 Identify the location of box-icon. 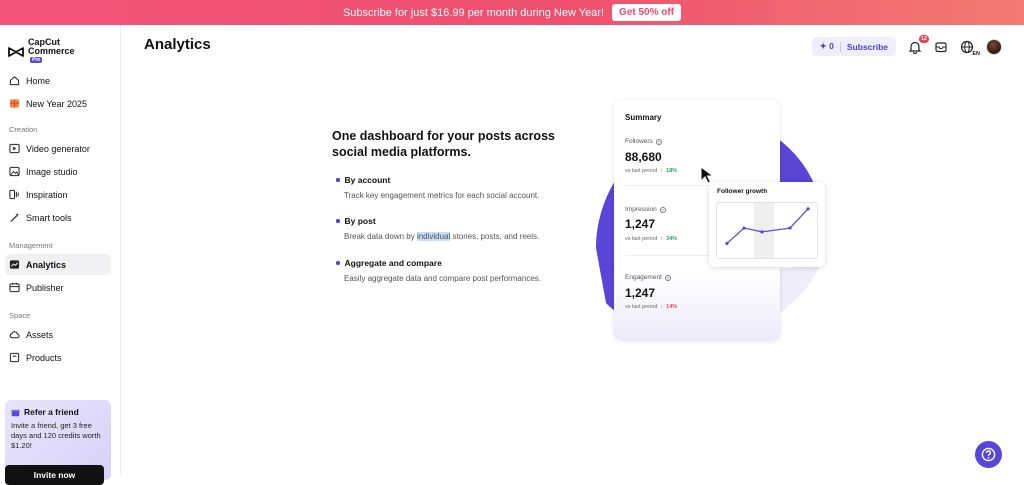
(14, 357).